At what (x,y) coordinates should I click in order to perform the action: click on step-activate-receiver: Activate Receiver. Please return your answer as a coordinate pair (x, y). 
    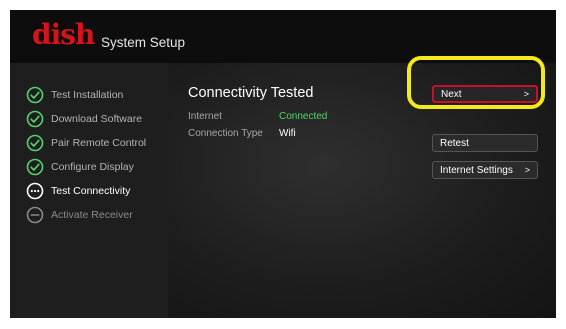
    Looking at the image, I should click on (79, 215).